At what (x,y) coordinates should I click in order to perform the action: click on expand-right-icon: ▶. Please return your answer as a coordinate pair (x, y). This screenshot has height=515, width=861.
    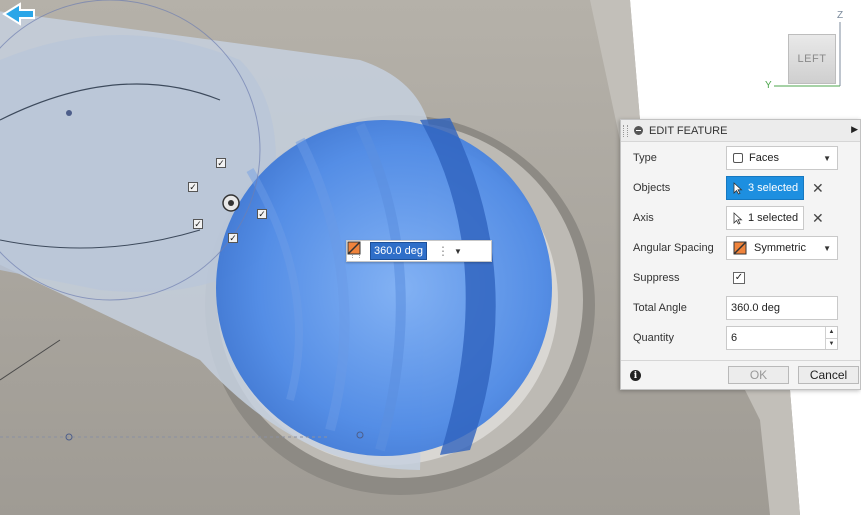
    Looking at the image, I should click on (854, 129).